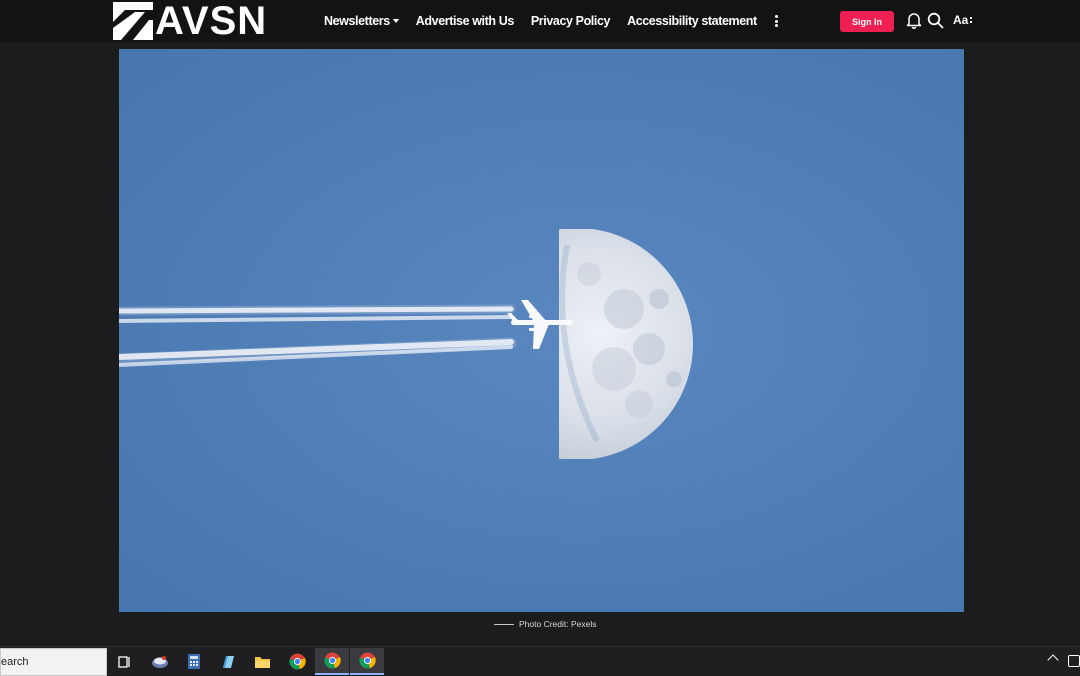 This screenshot has width=1080, height=676. What do you see at coordinates (318, 335) in the screenshot?
I see `contrails` at bounding box center [318, 335].